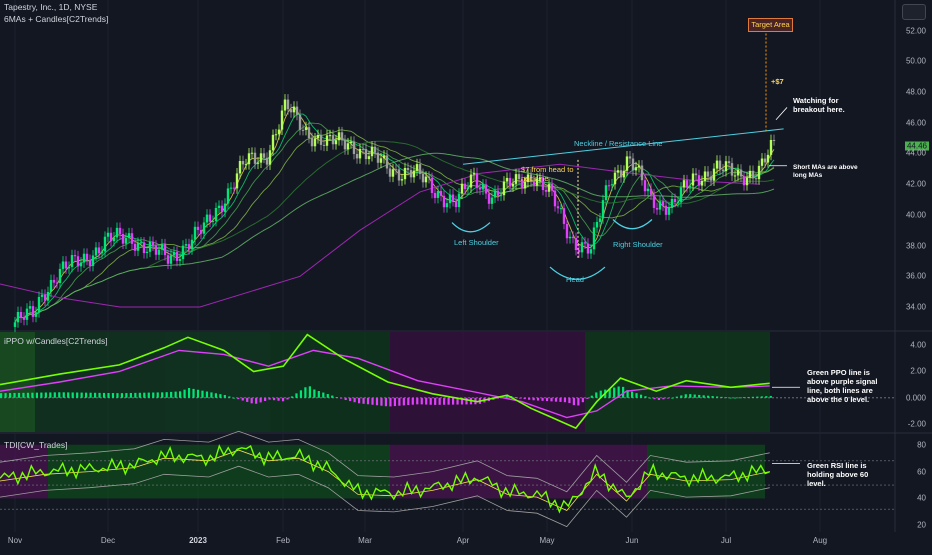 The height and width of the screenshot is (555, 932). What do you see at coordinates (825, 167) in the screenshot?
I see `short-mas-line-1: Short MAs are above` at bounding box center [825, 167].